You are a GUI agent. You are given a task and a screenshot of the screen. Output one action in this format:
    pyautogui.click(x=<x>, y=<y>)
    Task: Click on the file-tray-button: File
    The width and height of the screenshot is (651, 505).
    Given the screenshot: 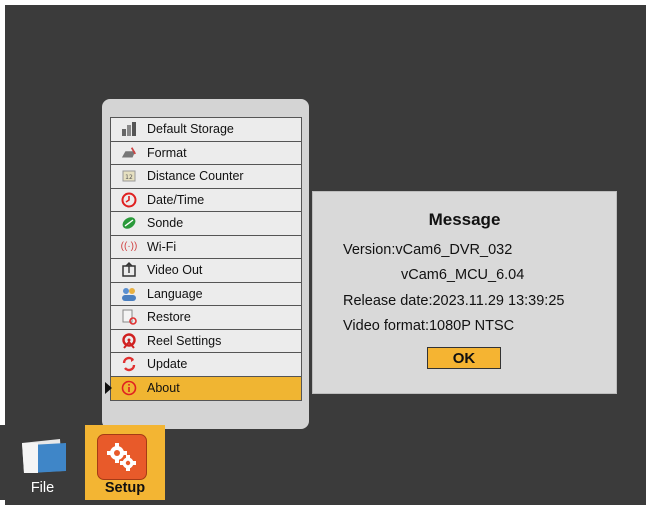 What is the action you would take?
    pyautogui.click(x=42, y=462)
    